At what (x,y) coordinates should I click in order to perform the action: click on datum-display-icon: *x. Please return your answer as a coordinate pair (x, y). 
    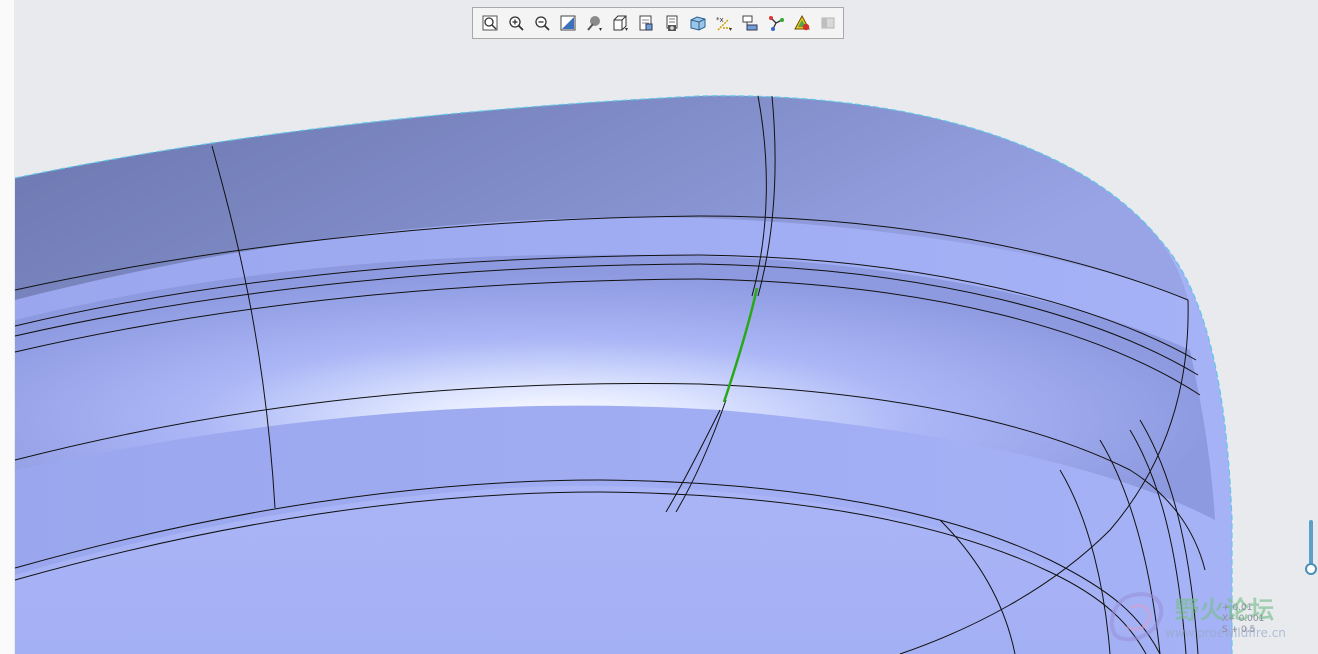
    Looking at the image, I should click on (724, 23).